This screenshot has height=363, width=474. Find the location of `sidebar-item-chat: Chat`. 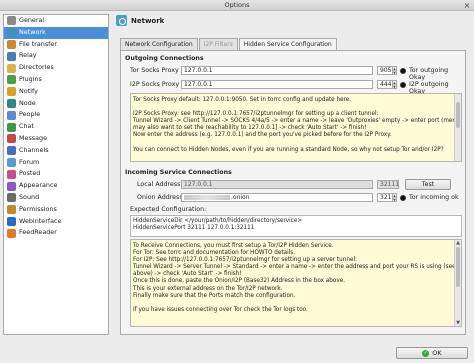

sidebar-item-chat: Chat is located at coordinates (56, 127).